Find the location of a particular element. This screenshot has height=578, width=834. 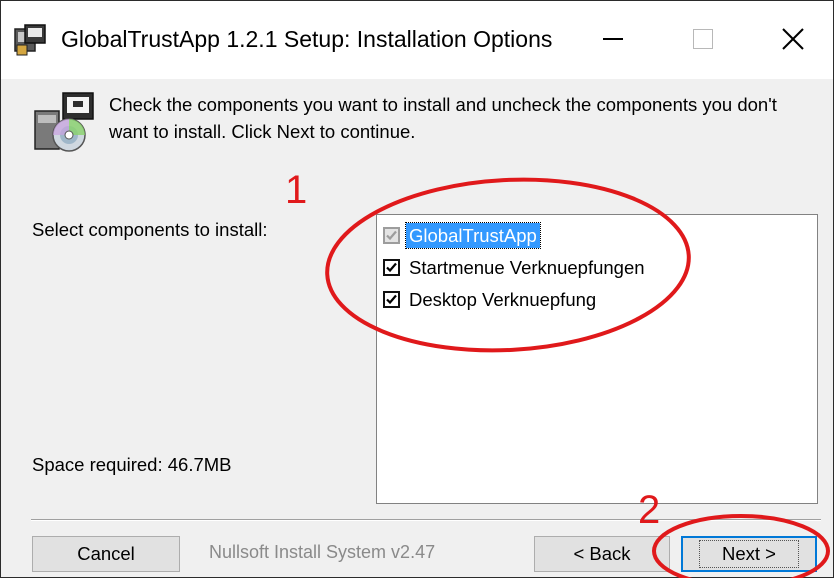

component-checkbox-disabled is located at coordinates (391, 235).